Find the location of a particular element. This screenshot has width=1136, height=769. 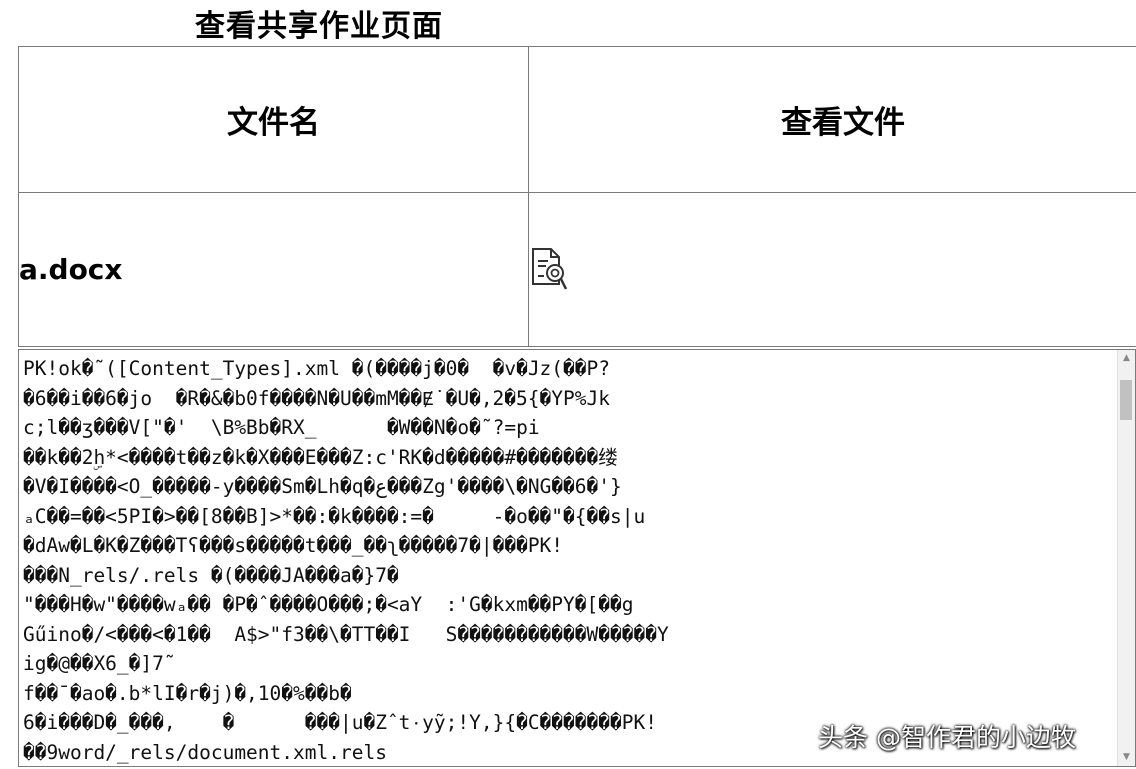

file-name-cell: a.docx is located at coordinates (273, 269).